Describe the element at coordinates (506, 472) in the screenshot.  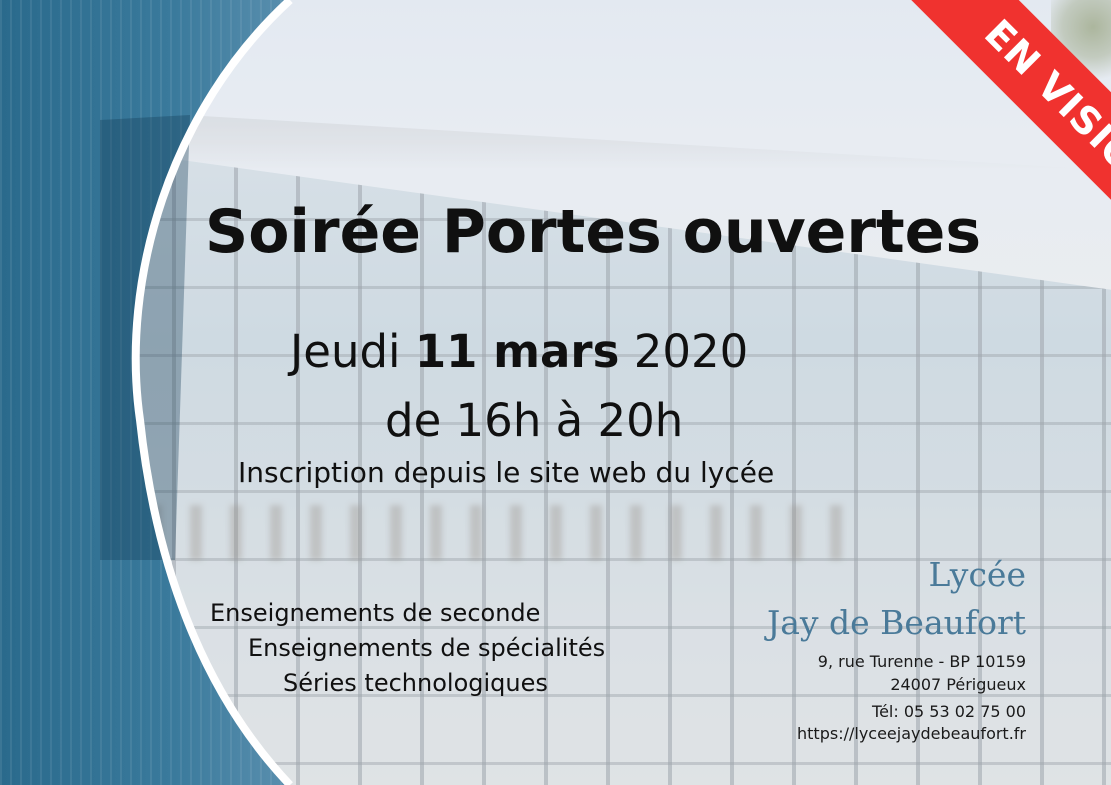
I see `registration-note: Inscription depuis le site web du lycée` at that location.